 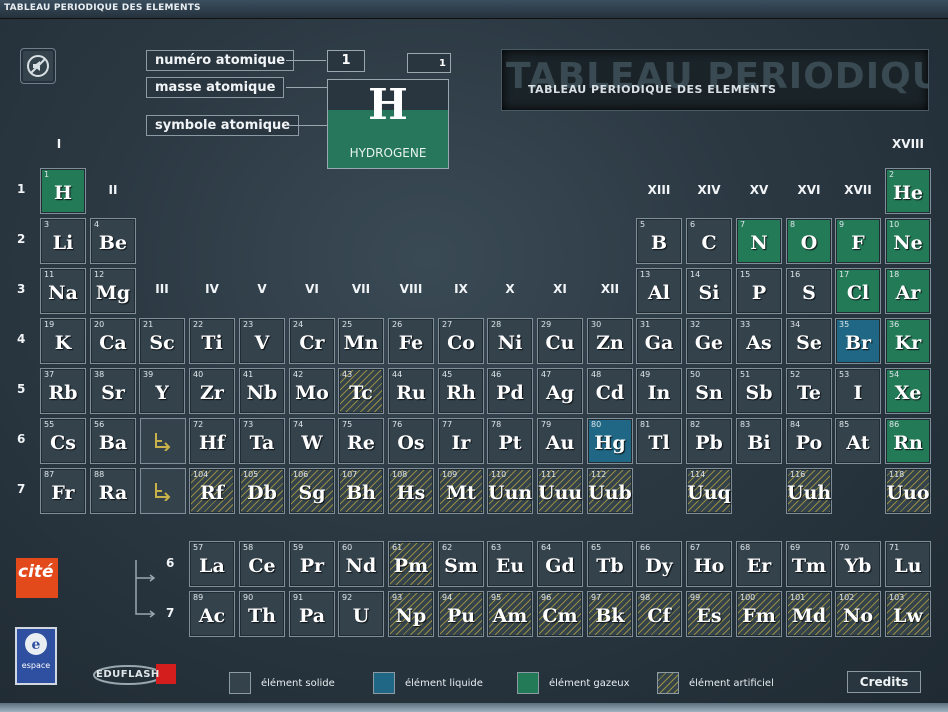 What do you see at coordinates (212, 491) in the screenshot?
I see `element-rf: 104 Rf` at bounding box center [212, 491].